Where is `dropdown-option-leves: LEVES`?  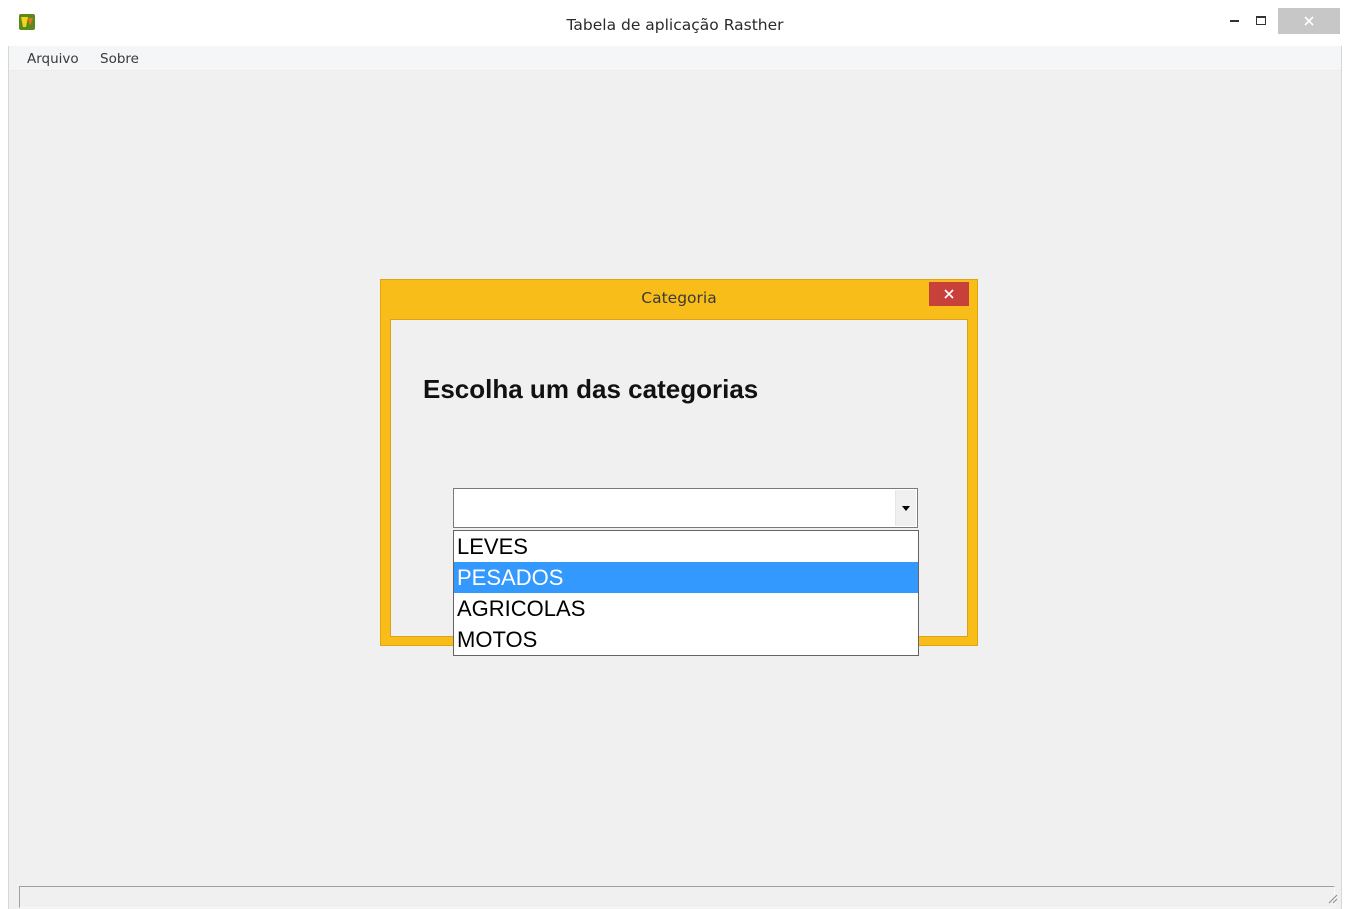 dropdown-option-leves: LEVES is located at coordinates (686, 546).